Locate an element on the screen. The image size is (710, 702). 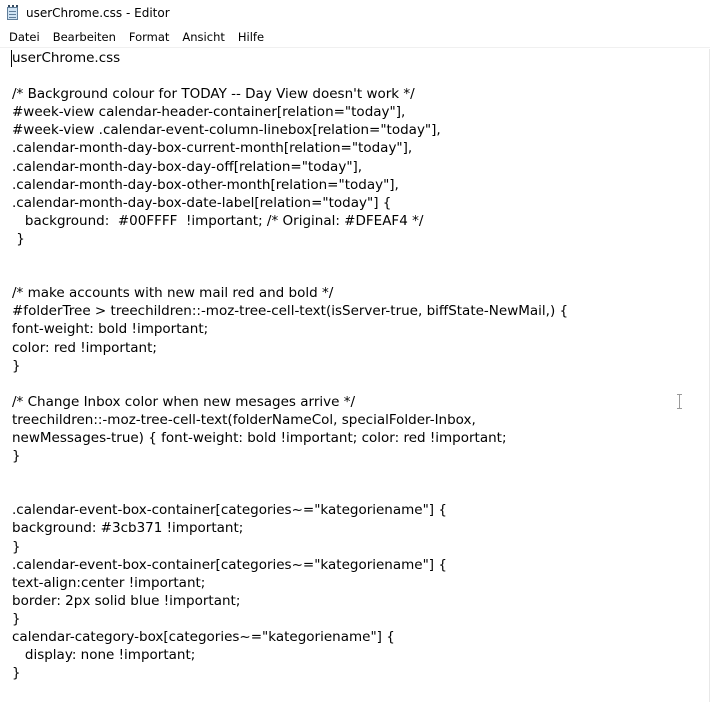
text-caret is located at coordinates (11, 58).